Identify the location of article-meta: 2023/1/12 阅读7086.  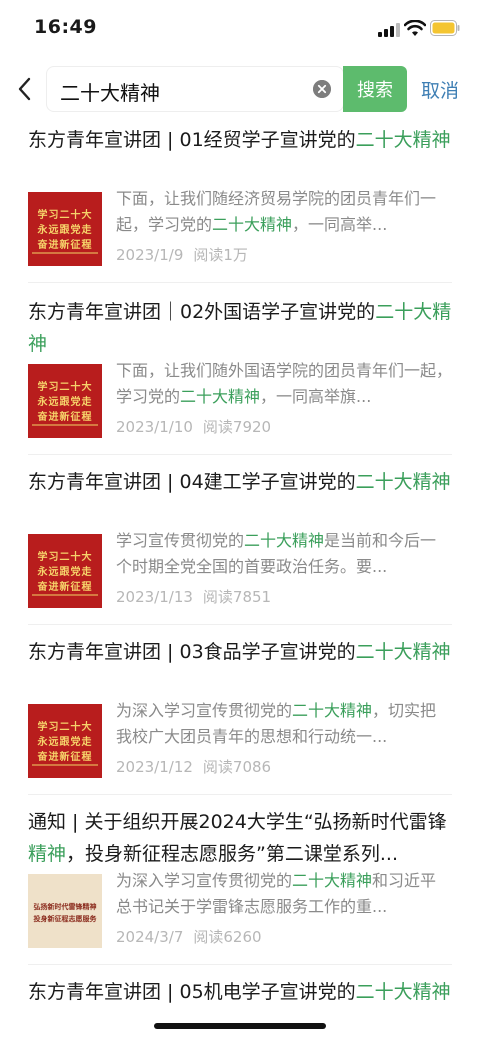
(193, 766).